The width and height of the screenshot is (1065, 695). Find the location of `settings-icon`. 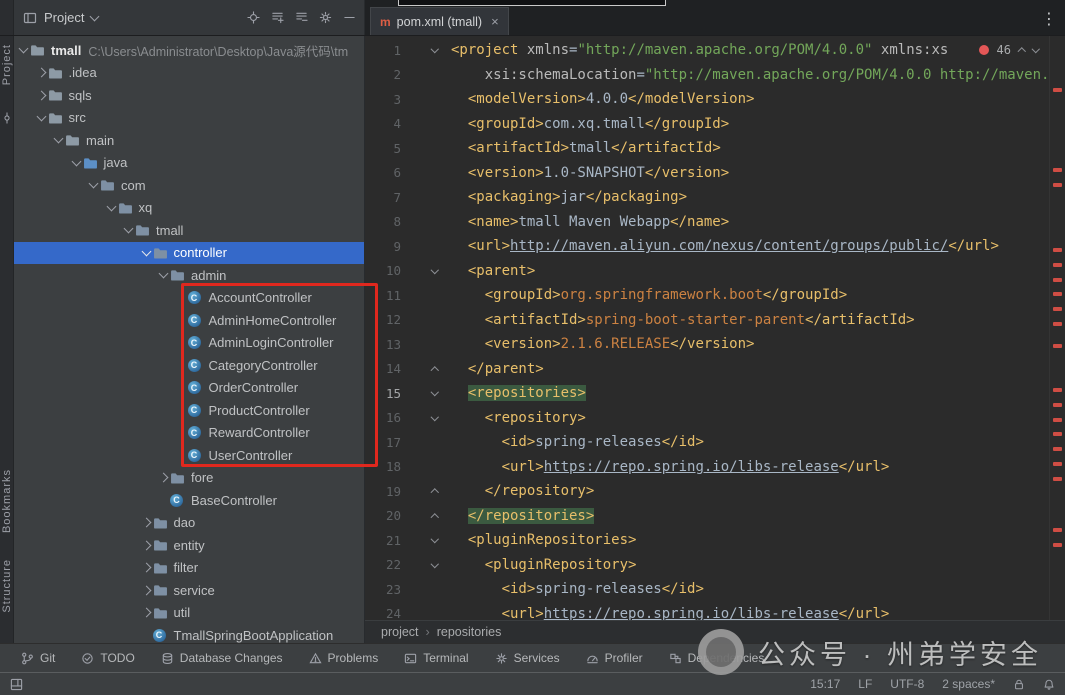

settings-icon is located at coordinates (325, 17).